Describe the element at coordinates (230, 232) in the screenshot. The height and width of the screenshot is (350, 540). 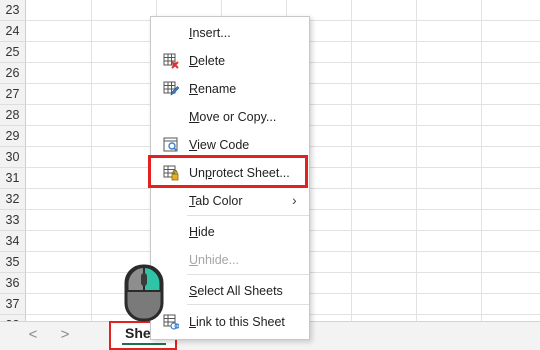
I see `menu-item-hide: Hide` at that location.